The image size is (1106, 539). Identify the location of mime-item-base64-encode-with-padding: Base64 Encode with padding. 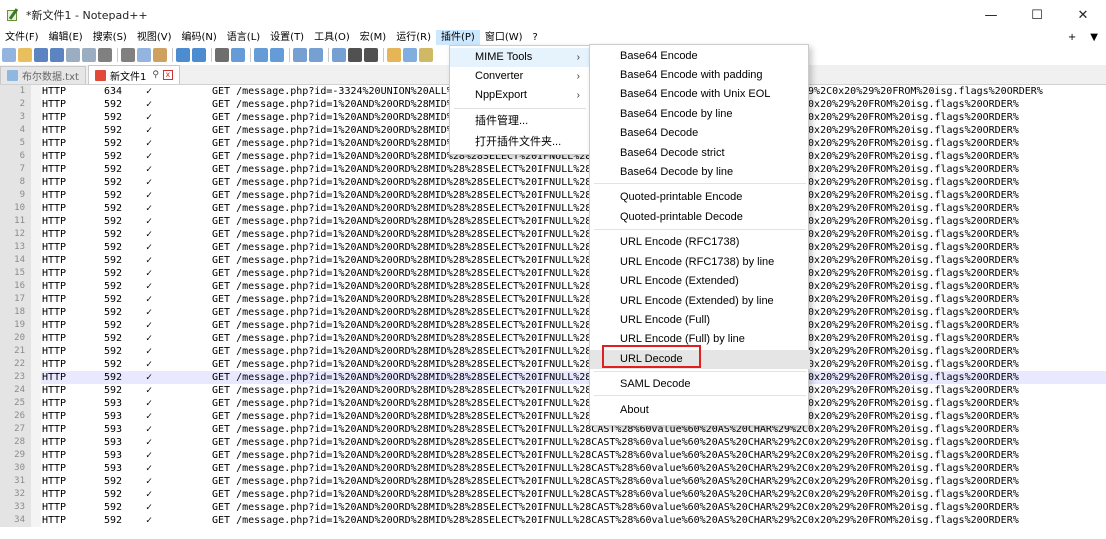
(700, 75).